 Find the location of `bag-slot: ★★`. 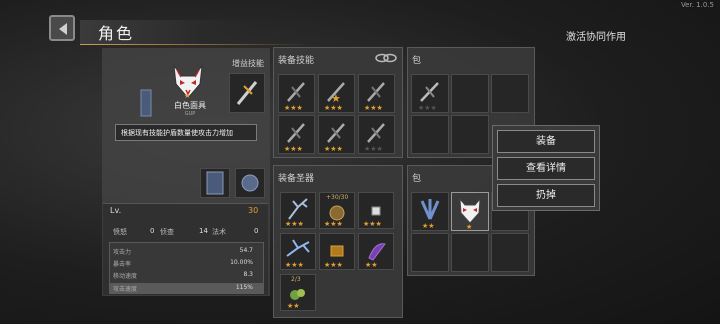

bag-slot: ★★ is located at coordinates (430, 211).